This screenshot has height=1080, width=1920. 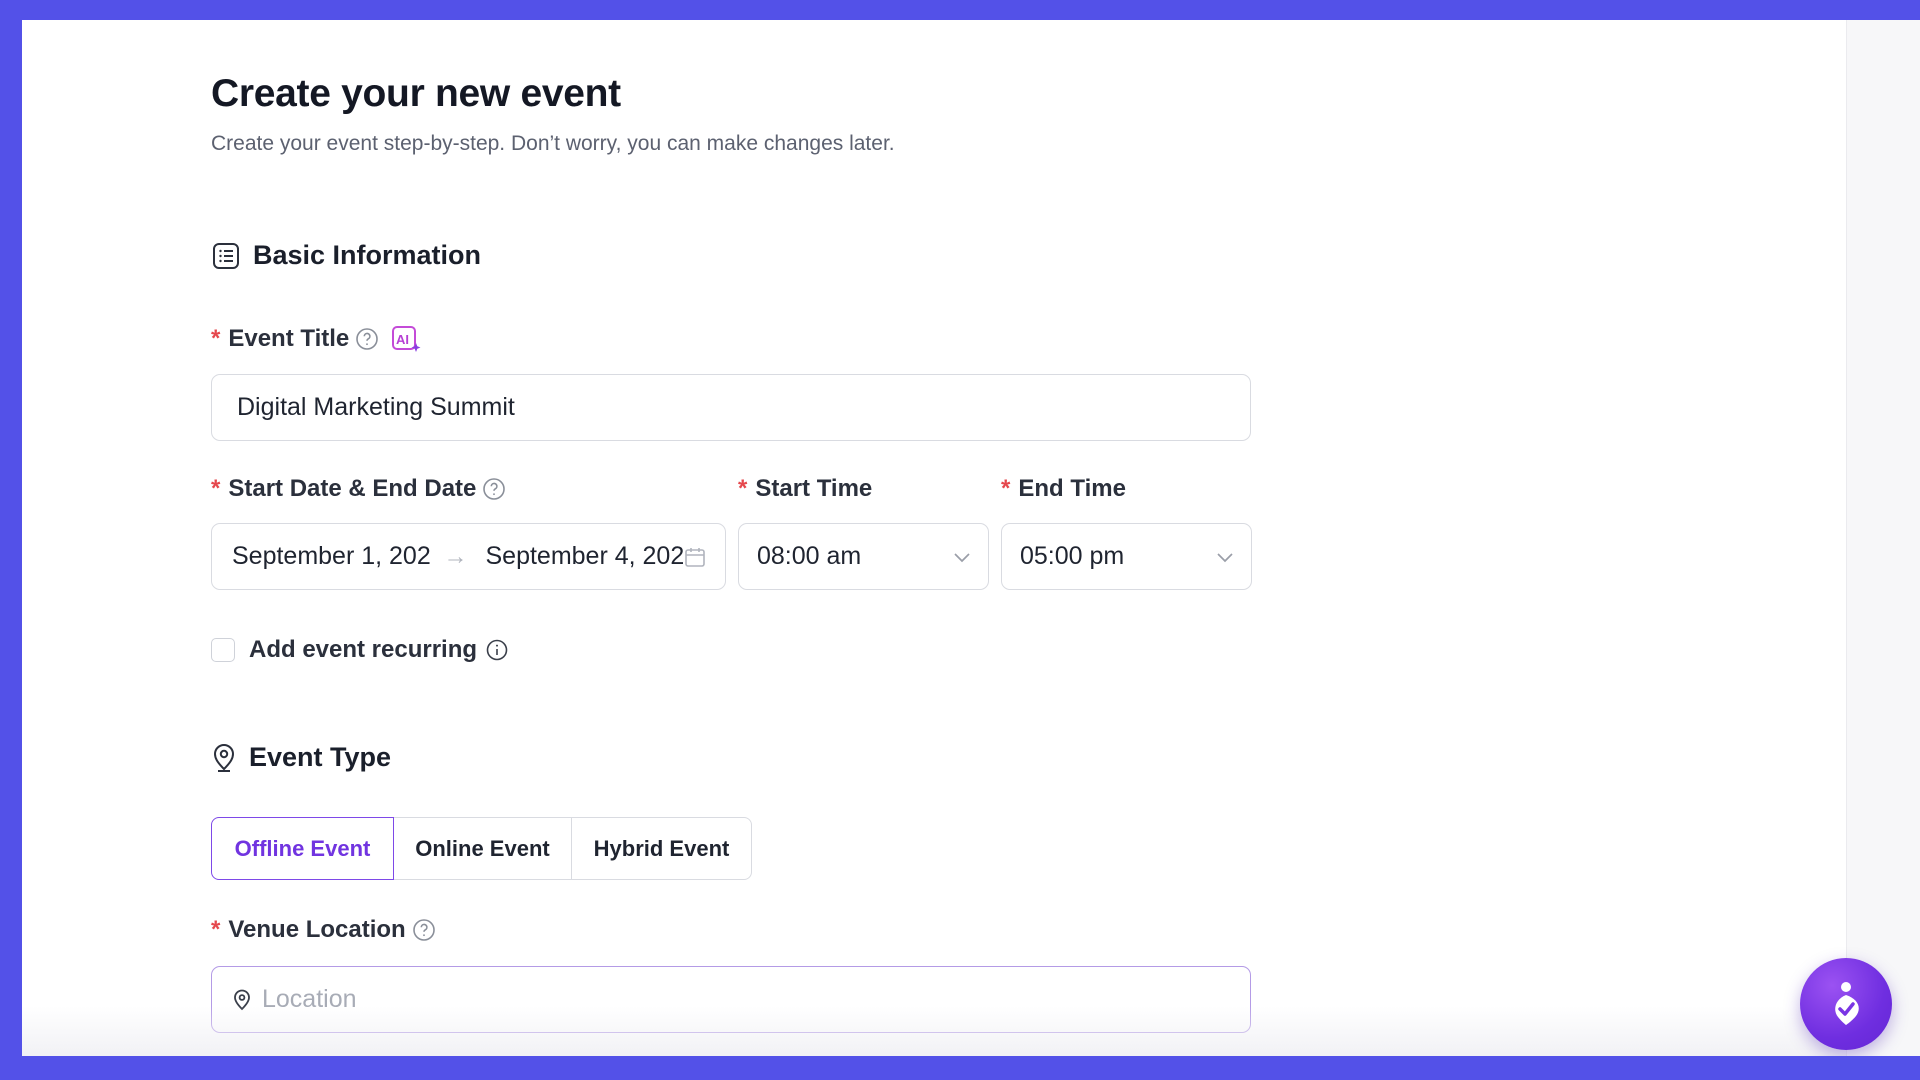 I want to click on start-time-label: * Start Time, so click(x=805, y=489).